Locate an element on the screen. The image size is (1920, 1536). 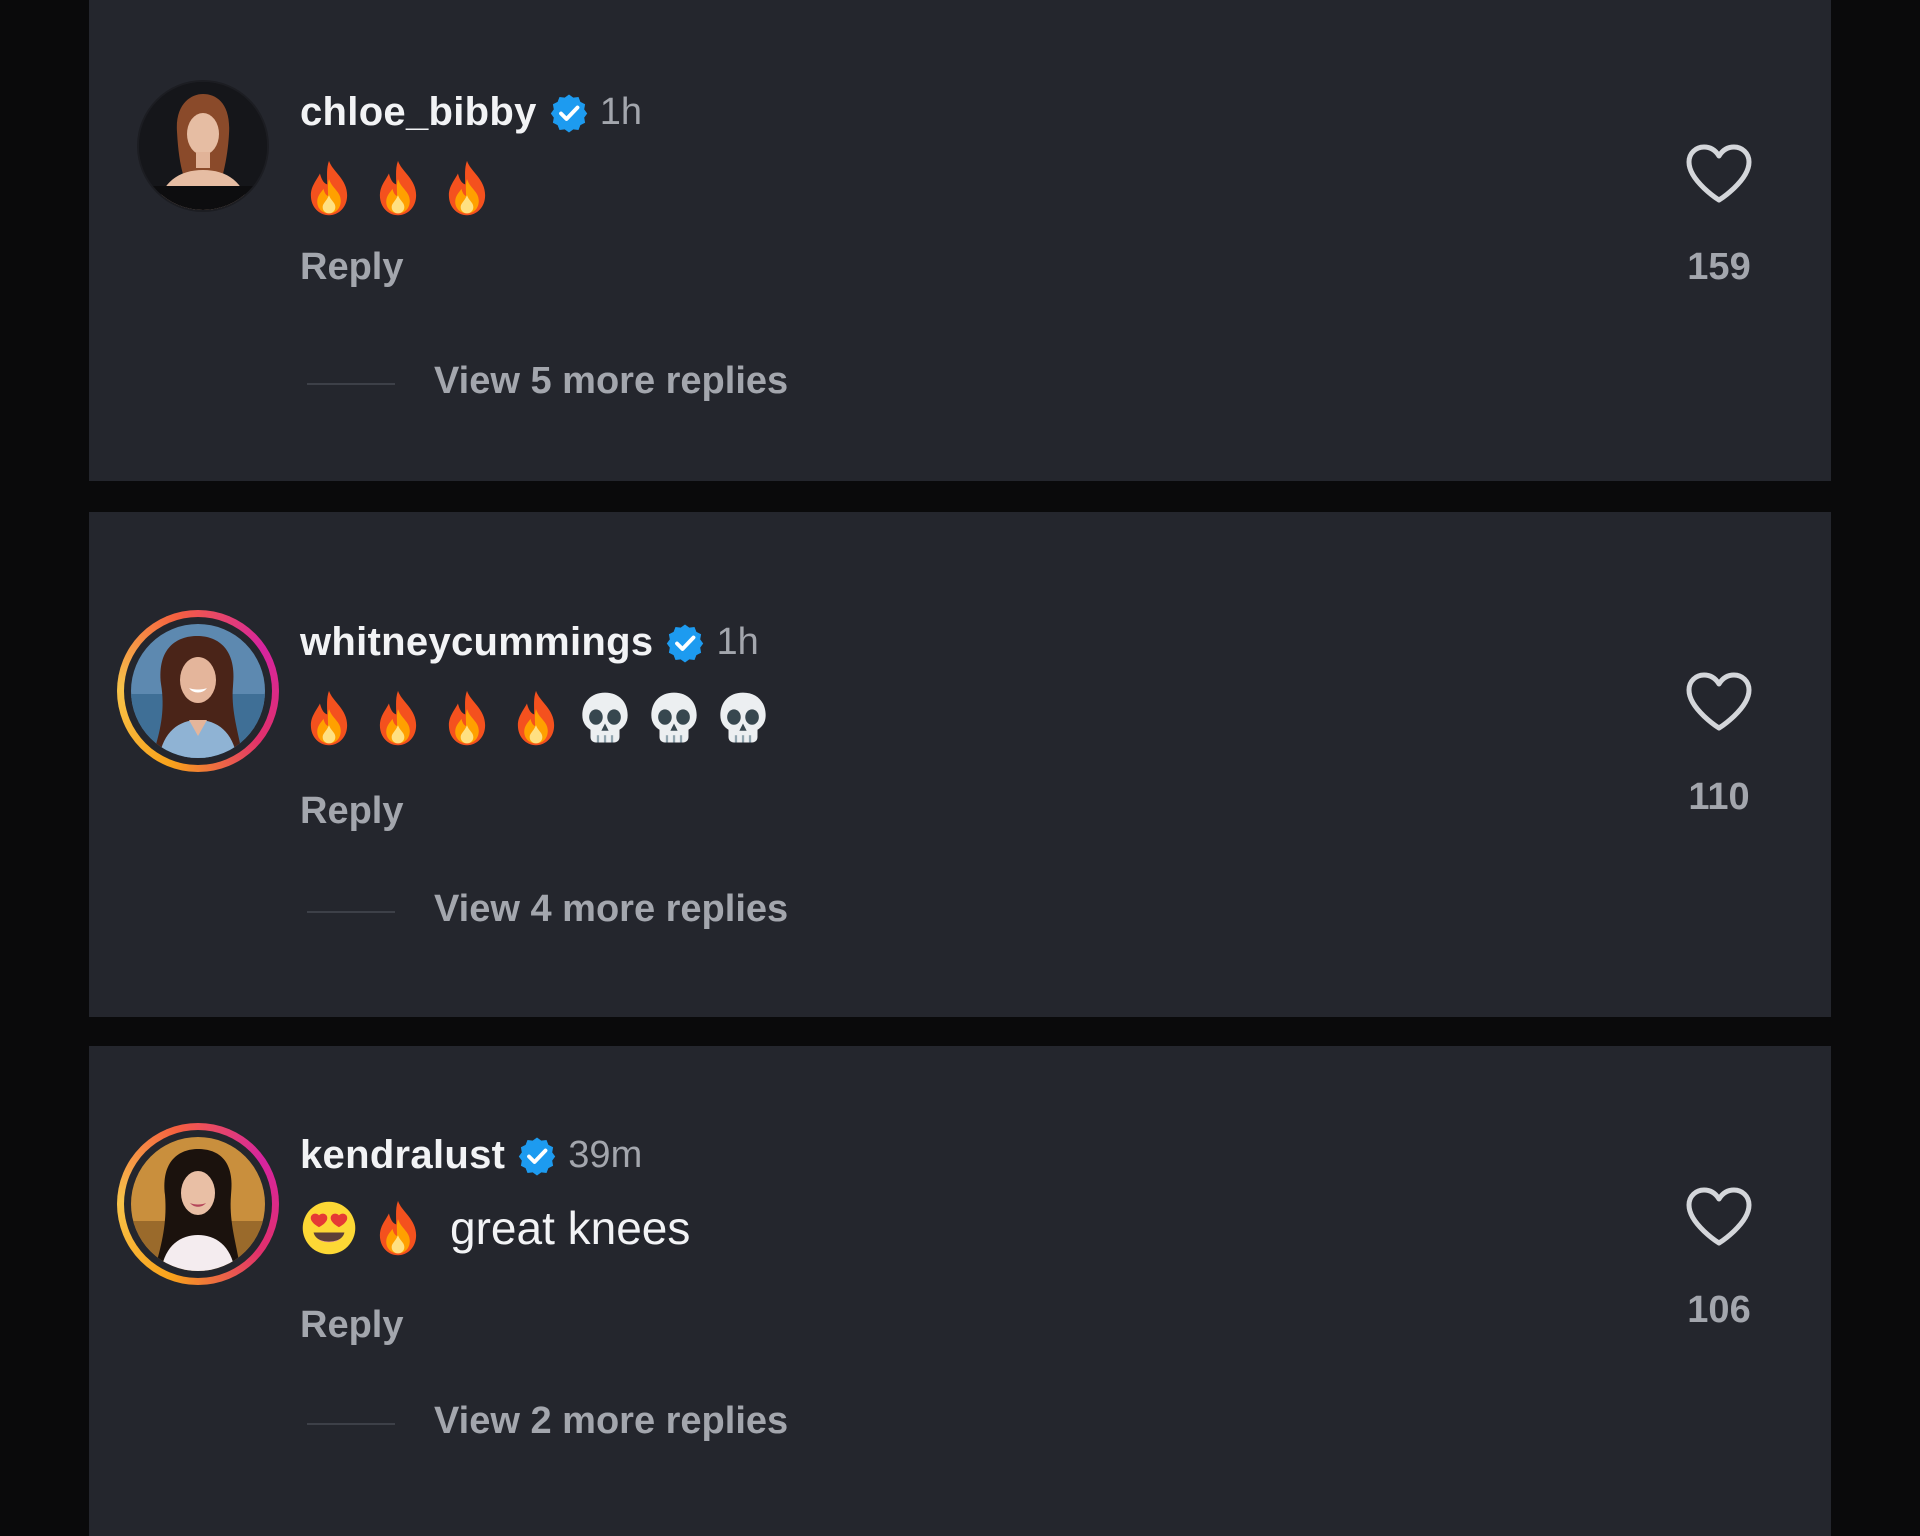
username: whitneycummings is located at coordinates (476, 642).